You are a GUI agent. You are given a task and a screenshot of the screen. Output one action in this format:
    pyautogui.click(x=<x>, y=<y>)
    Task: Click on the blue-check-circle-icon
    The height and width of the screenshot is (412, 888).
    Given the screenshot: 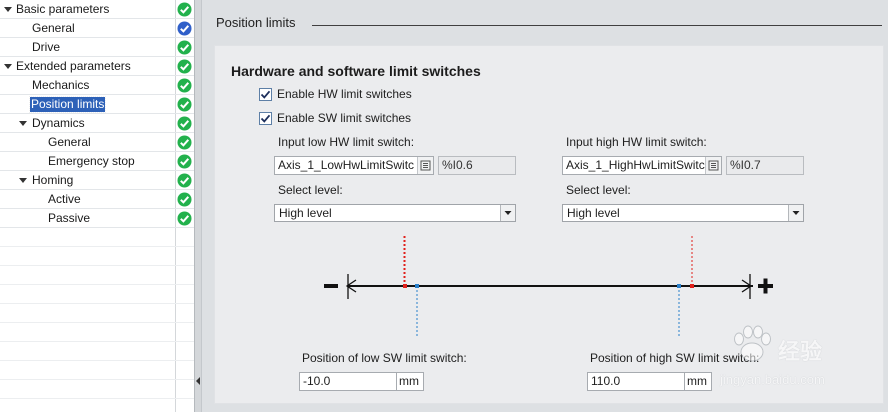 What is the action you would take?
    pyautogui.click(x=184, y=28)
    